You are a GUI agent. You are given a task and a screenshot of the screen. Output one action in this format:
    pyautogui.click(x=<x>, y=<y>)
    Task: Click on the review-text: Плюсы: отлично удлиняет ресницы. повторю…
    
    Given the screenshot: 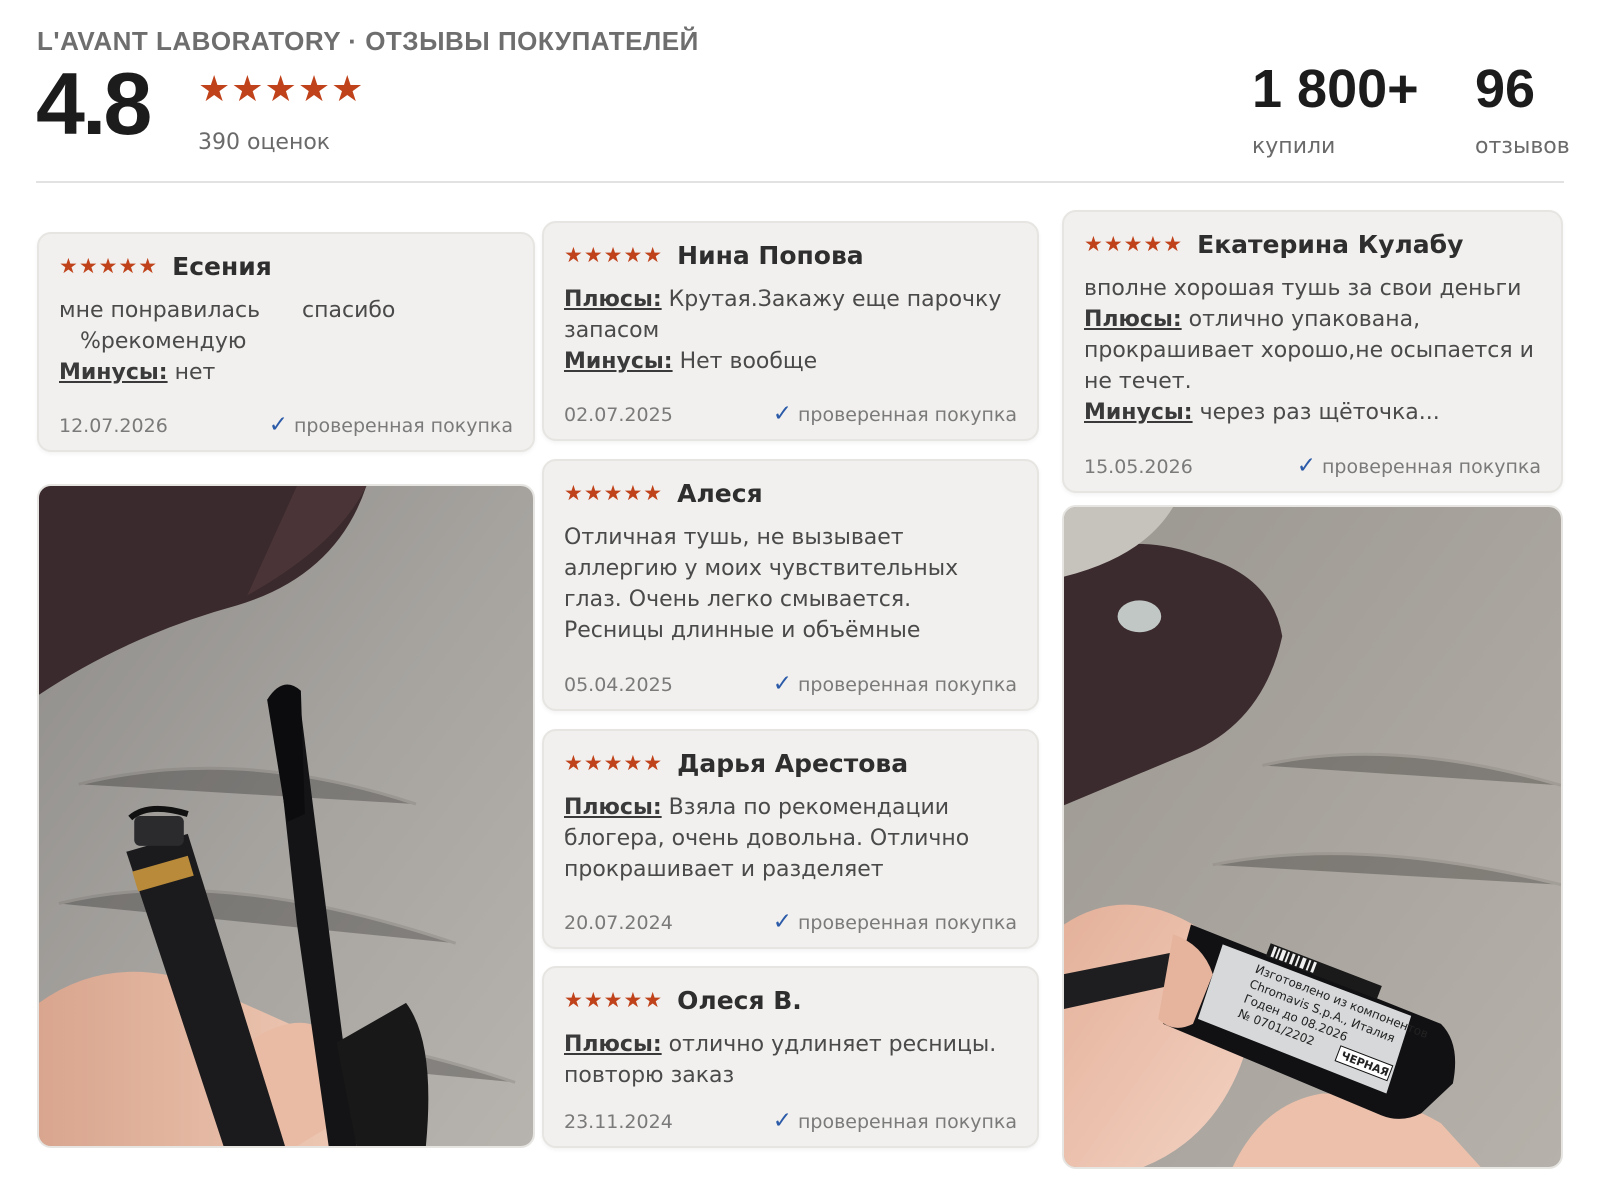 What is the action you would take?
    pyautogui.click(x=790, y=1060)
    